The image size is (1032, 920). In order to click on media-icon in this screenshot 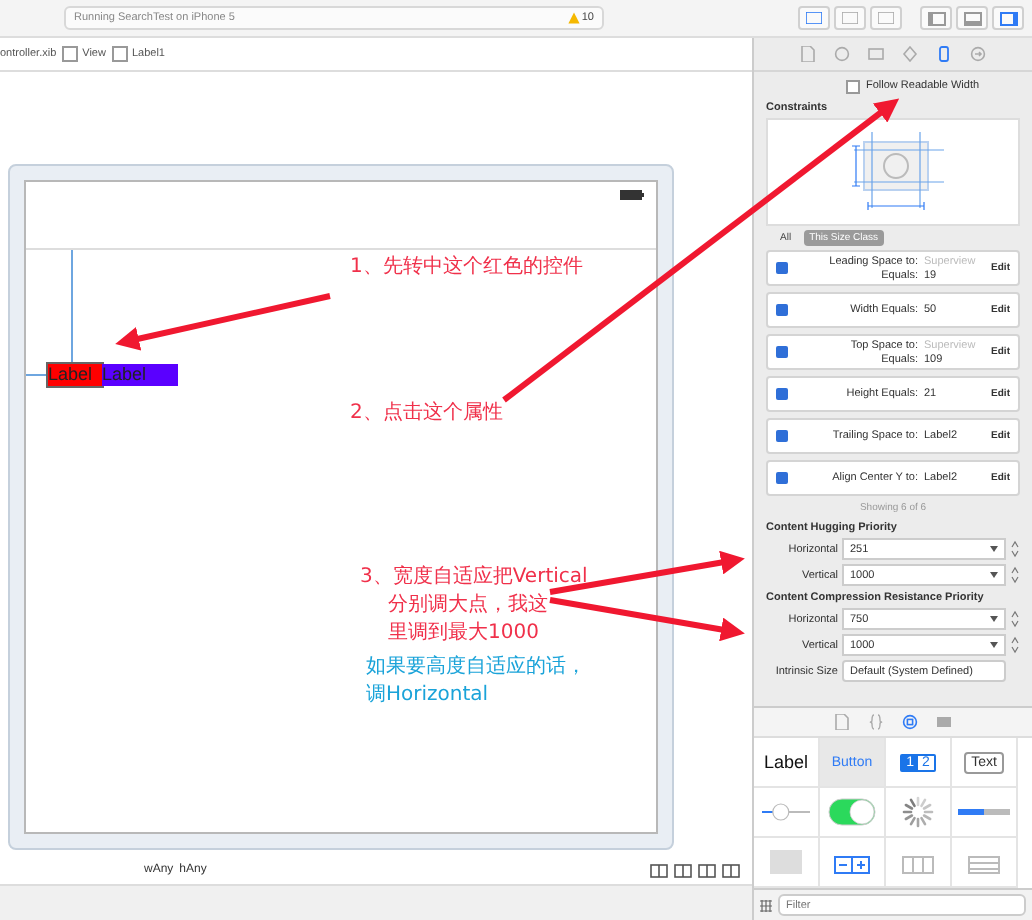, I will do `click(944, 722)`.